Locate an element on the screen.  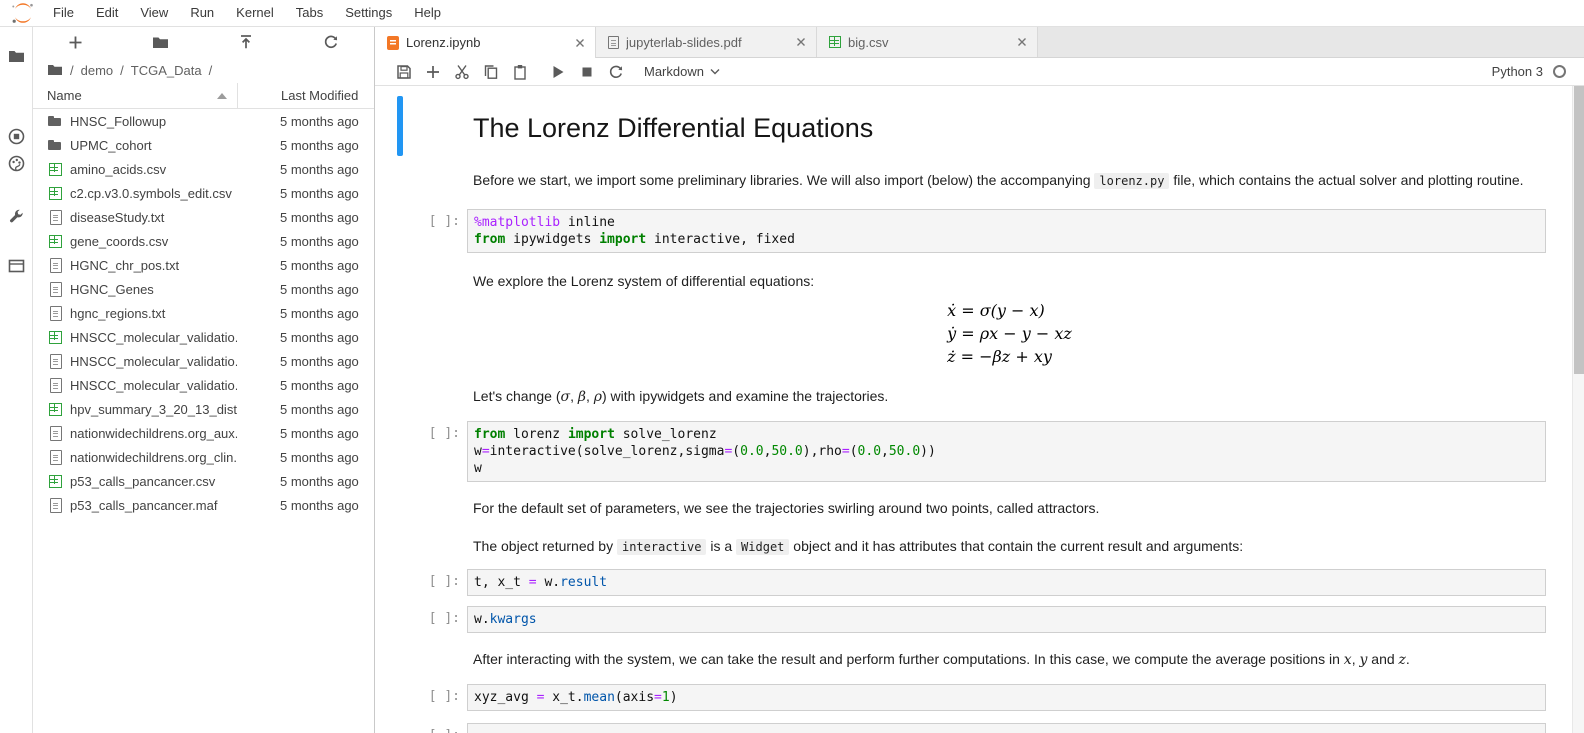
cell-type-dropdown: Markdown is located at coordinates (682, 71).